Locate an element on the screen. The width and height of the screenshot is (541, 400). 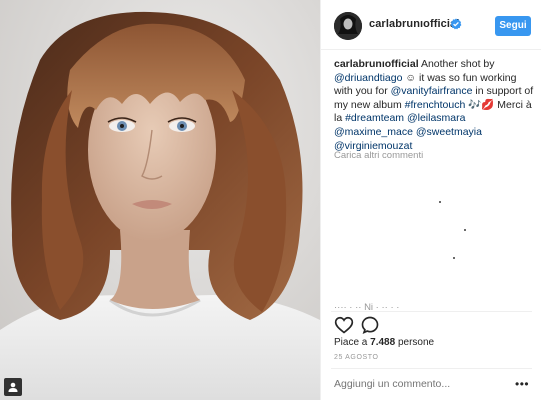
likes-suffix: persone is located at coordinates (415, 342).